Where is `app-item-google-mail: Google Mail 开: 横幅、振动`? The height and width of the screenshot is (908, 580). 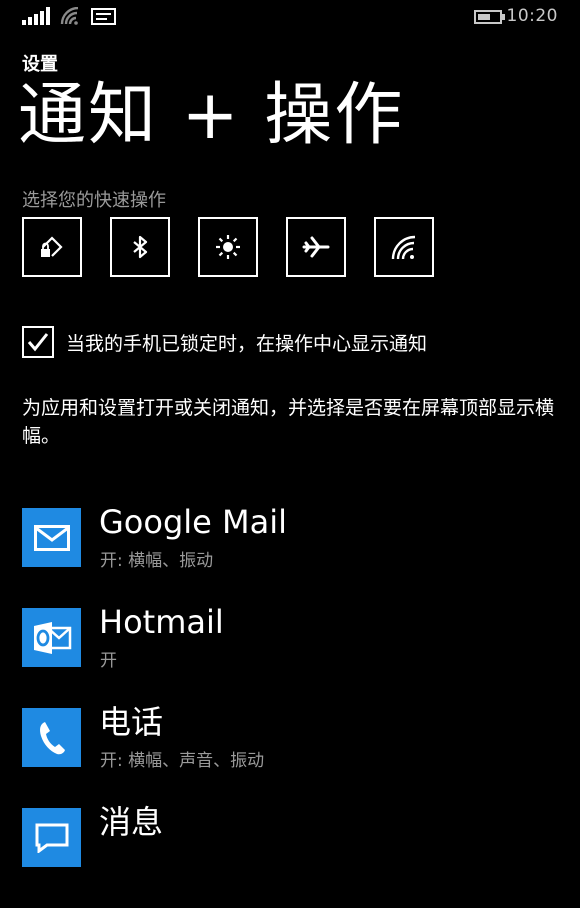
app-item-google-mail: Google Mail 开: 横幅、振动 is located at coordinates (292, 555).